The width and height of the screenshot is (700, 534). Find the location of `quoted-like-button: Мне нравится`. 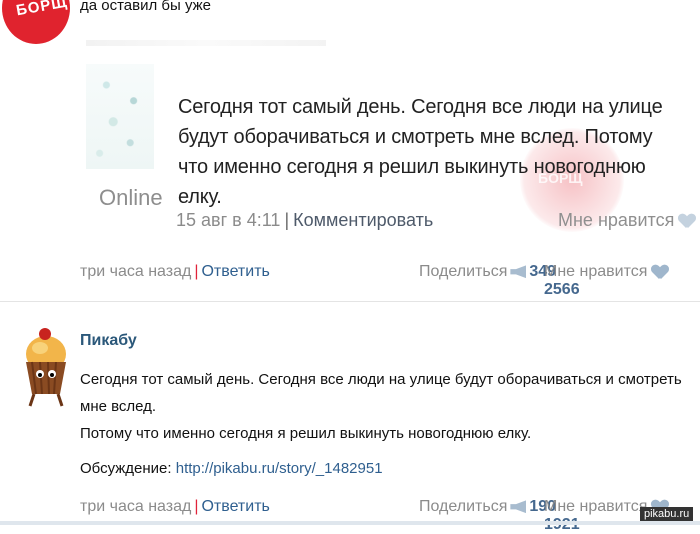

quoted-like-button: Мне нравится is located at coordinates (626, 220).